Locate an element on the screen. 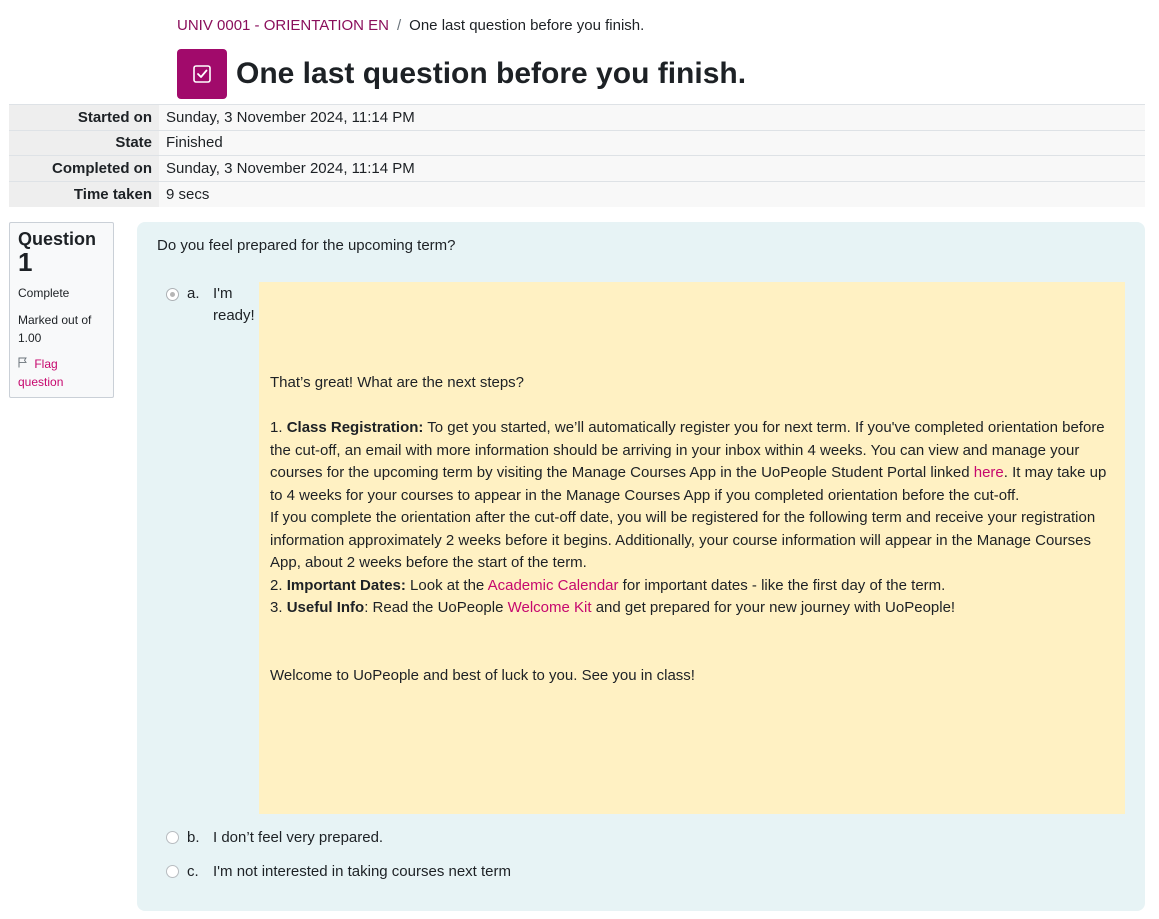 This screenshot has height=919, width=1159. option-a-label-line1: I'm is located at coordinates (223, 293).